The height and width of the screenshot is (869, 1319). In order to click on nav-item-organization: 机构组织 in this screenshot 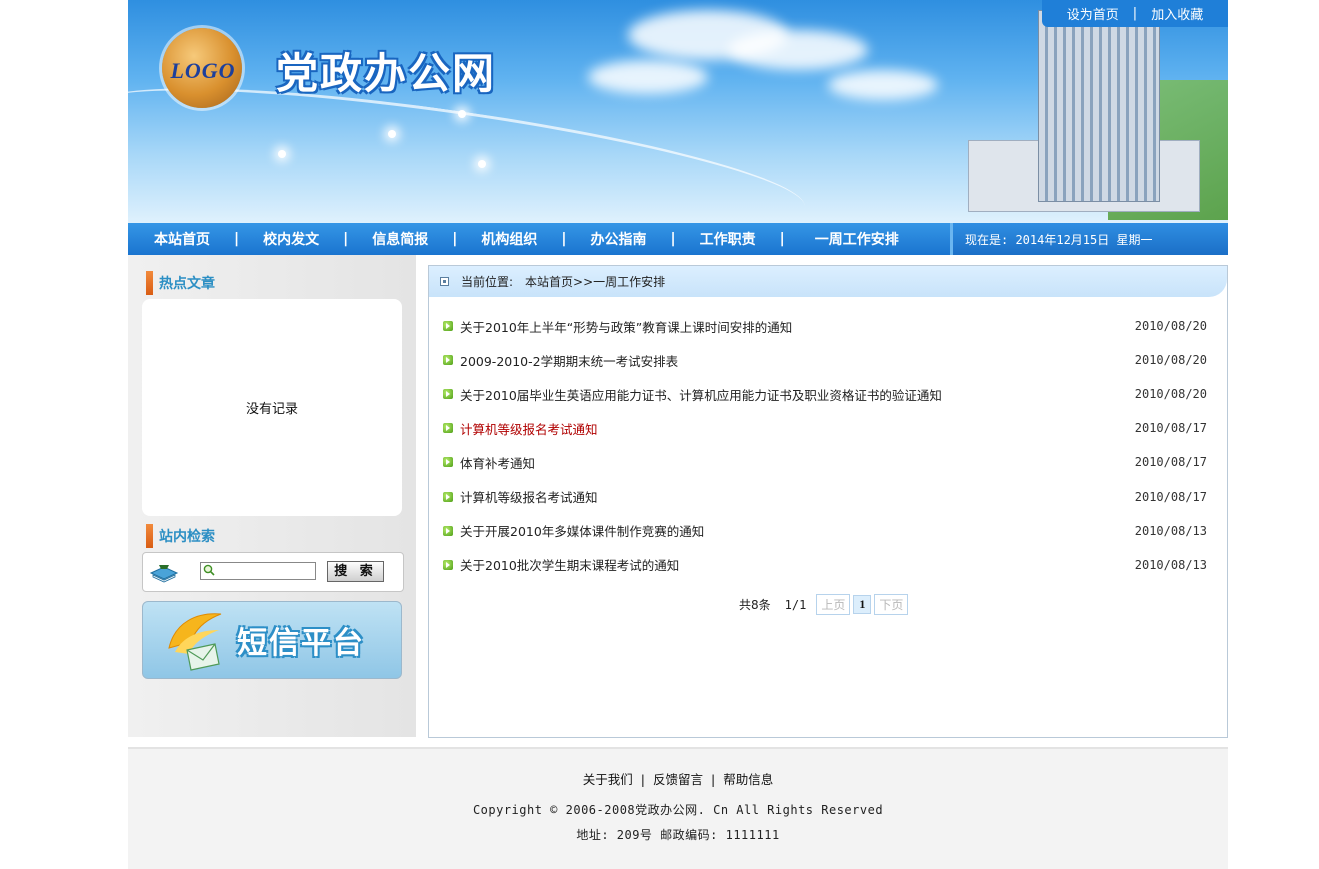, I will do `click(509, 239)`.